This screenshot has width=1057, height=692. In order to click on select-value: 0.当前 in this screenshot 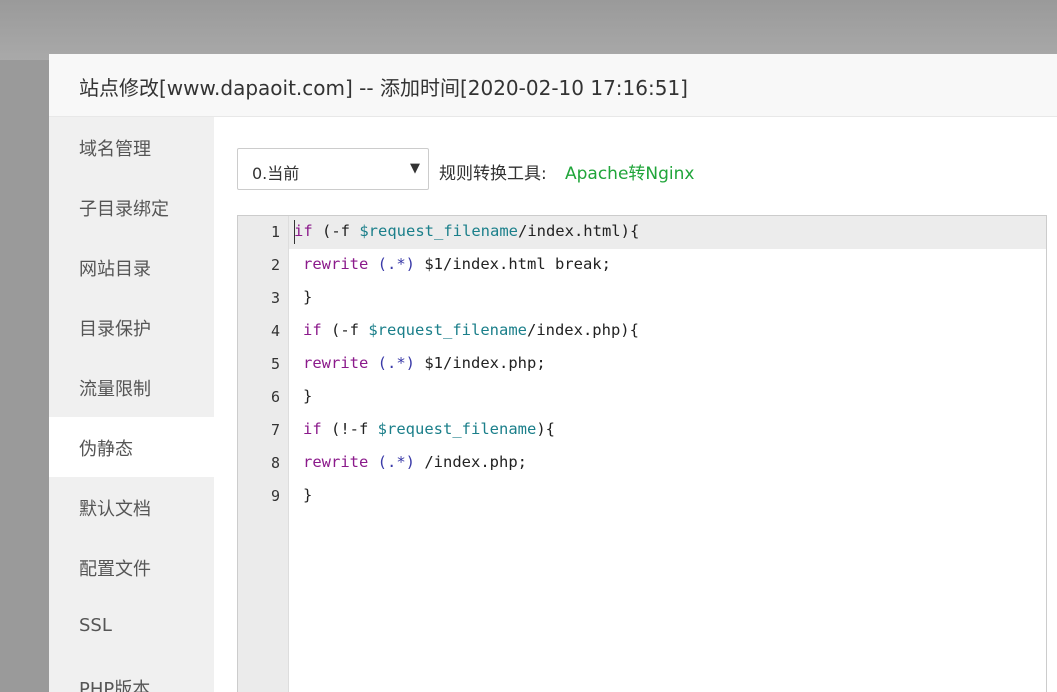, I will do `click(276, 173)`.